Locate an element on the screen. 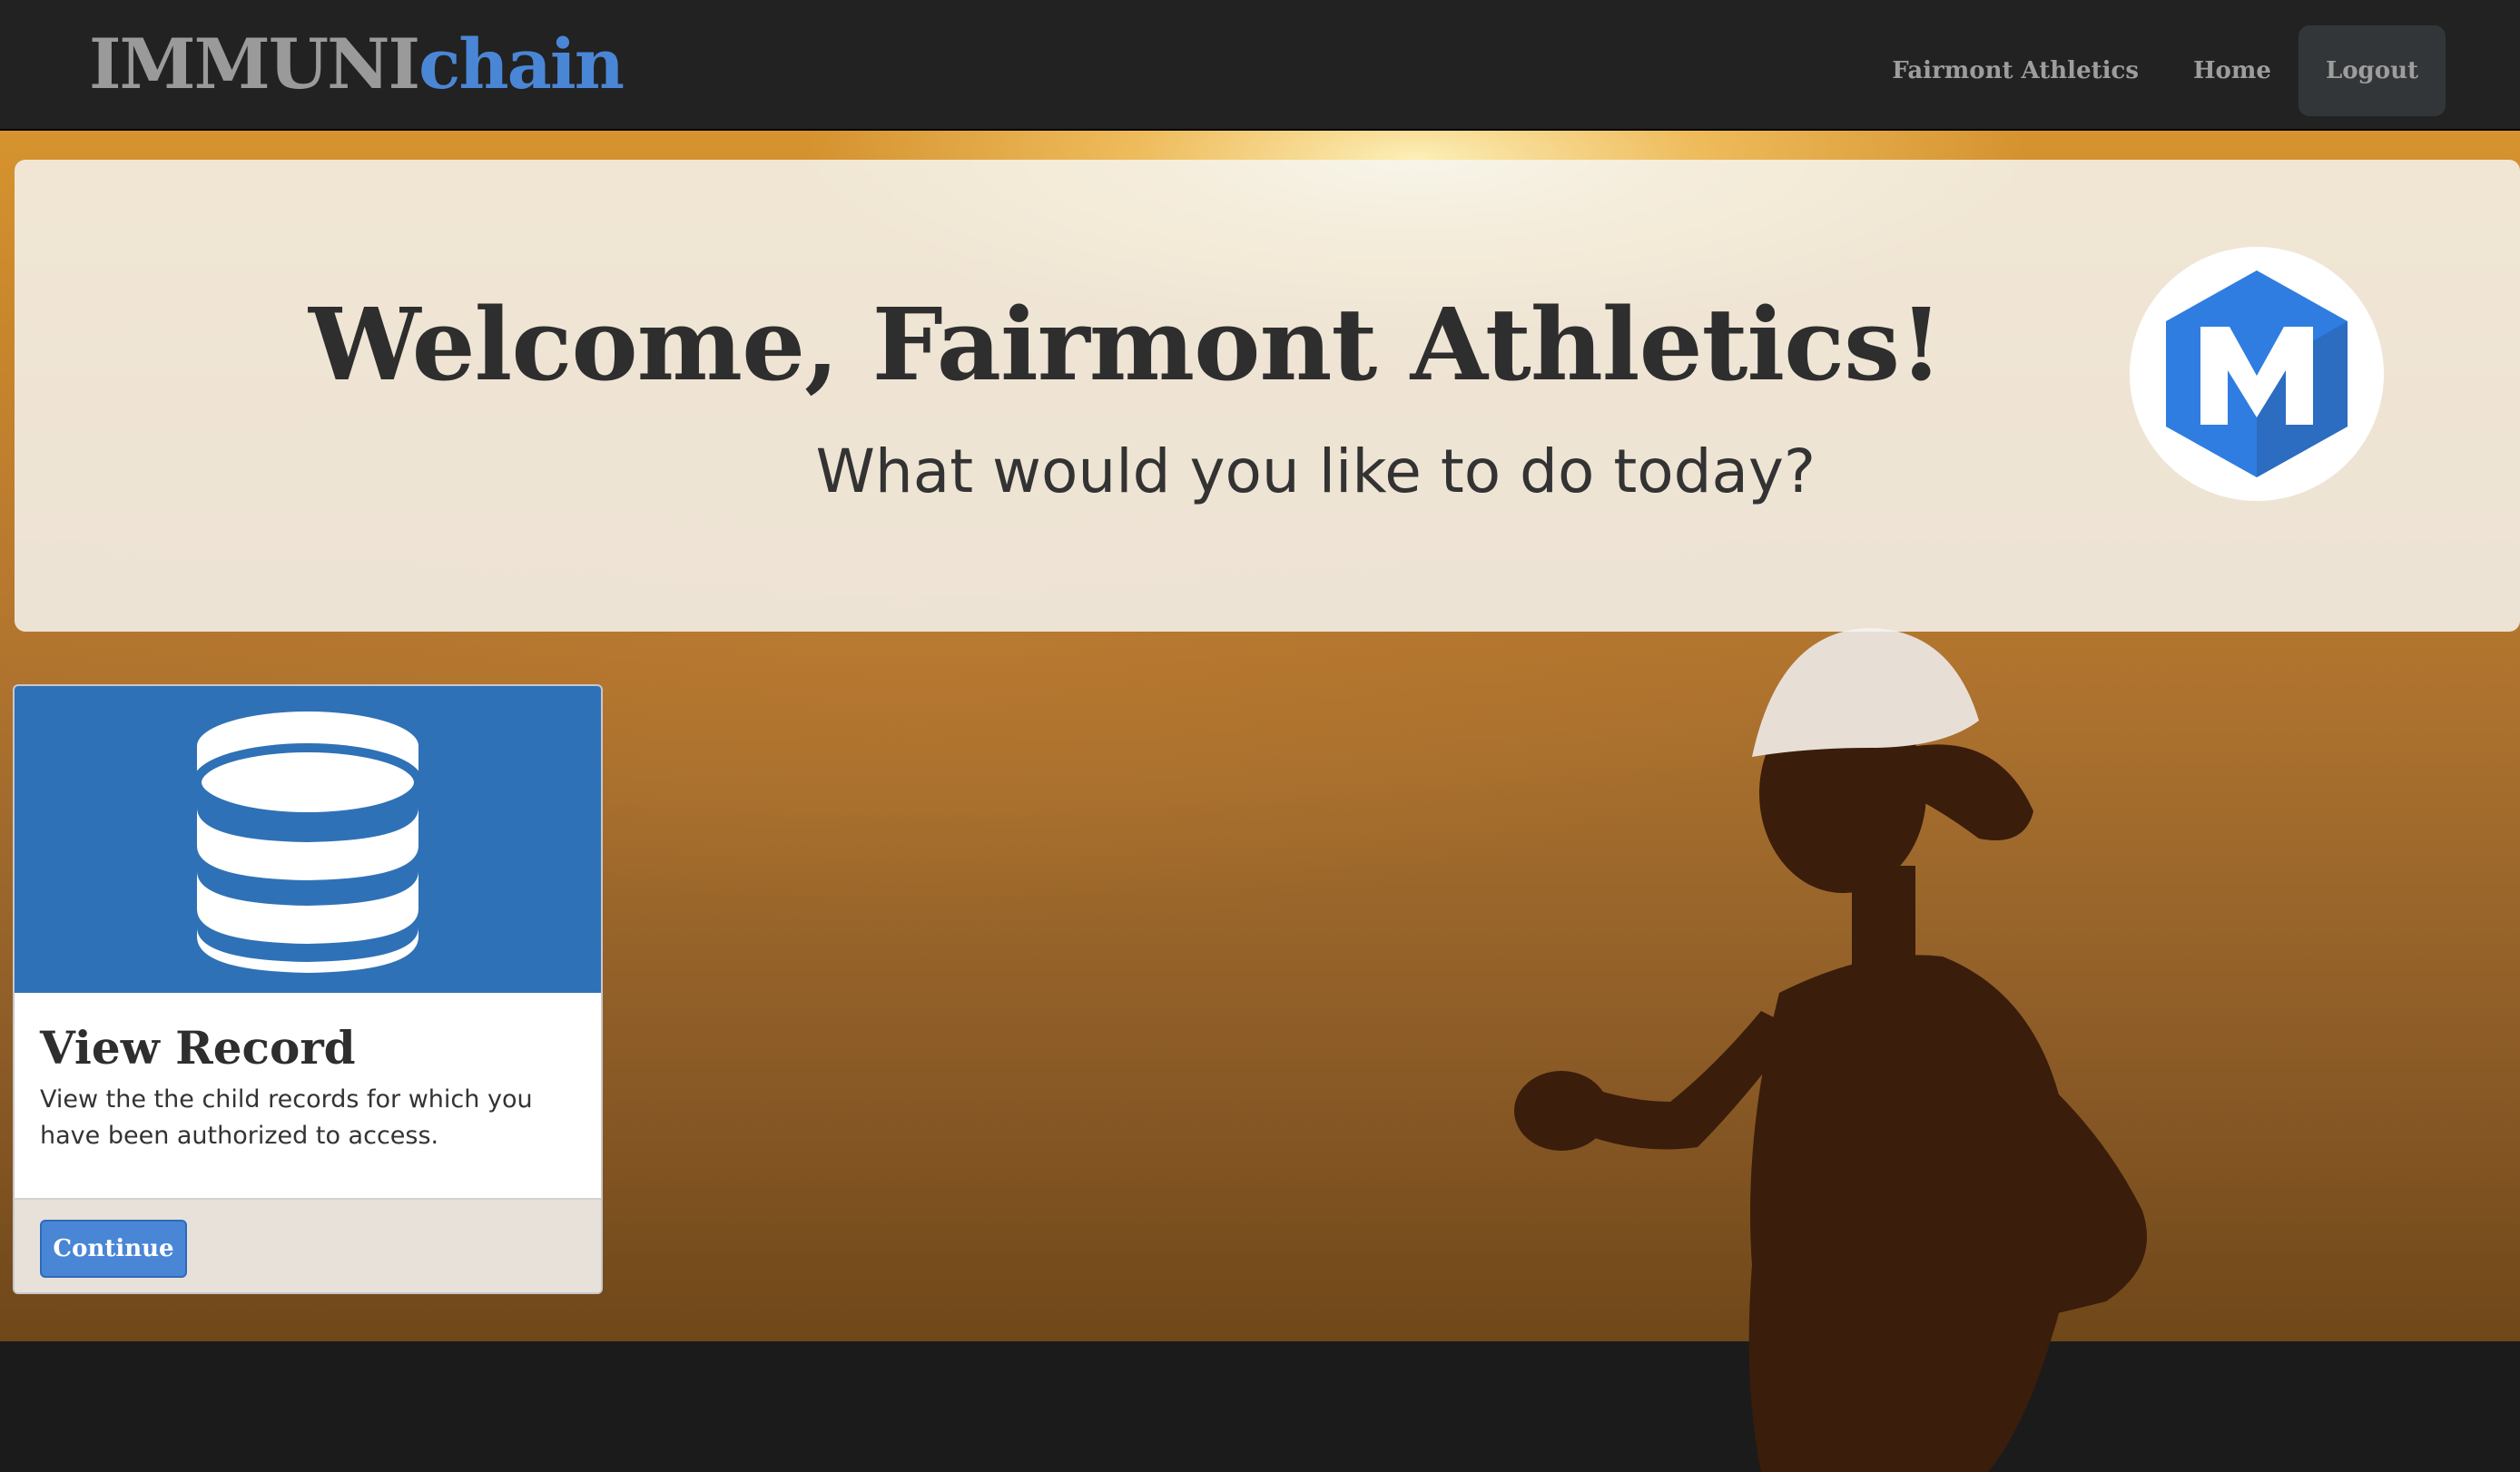 Image resolution: width=2520 pixels, height=1472 pixels. database-icon is located at coordinates (307, 842).